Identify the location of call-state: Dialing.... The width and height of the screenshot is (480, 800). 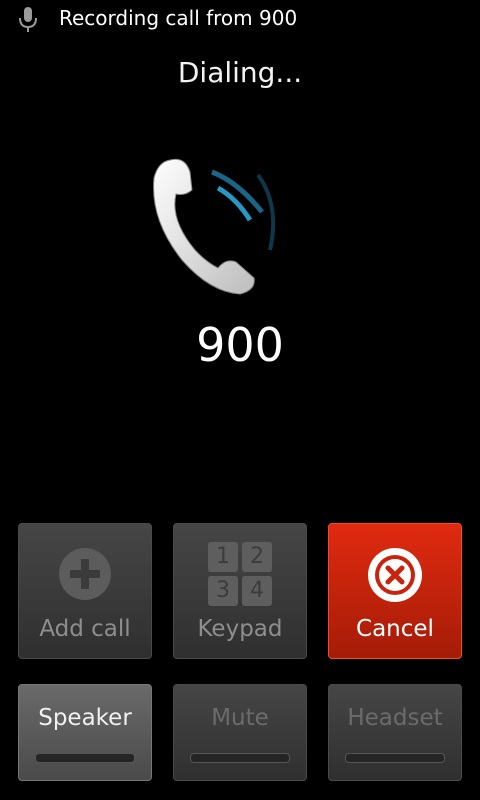
(240, 72).